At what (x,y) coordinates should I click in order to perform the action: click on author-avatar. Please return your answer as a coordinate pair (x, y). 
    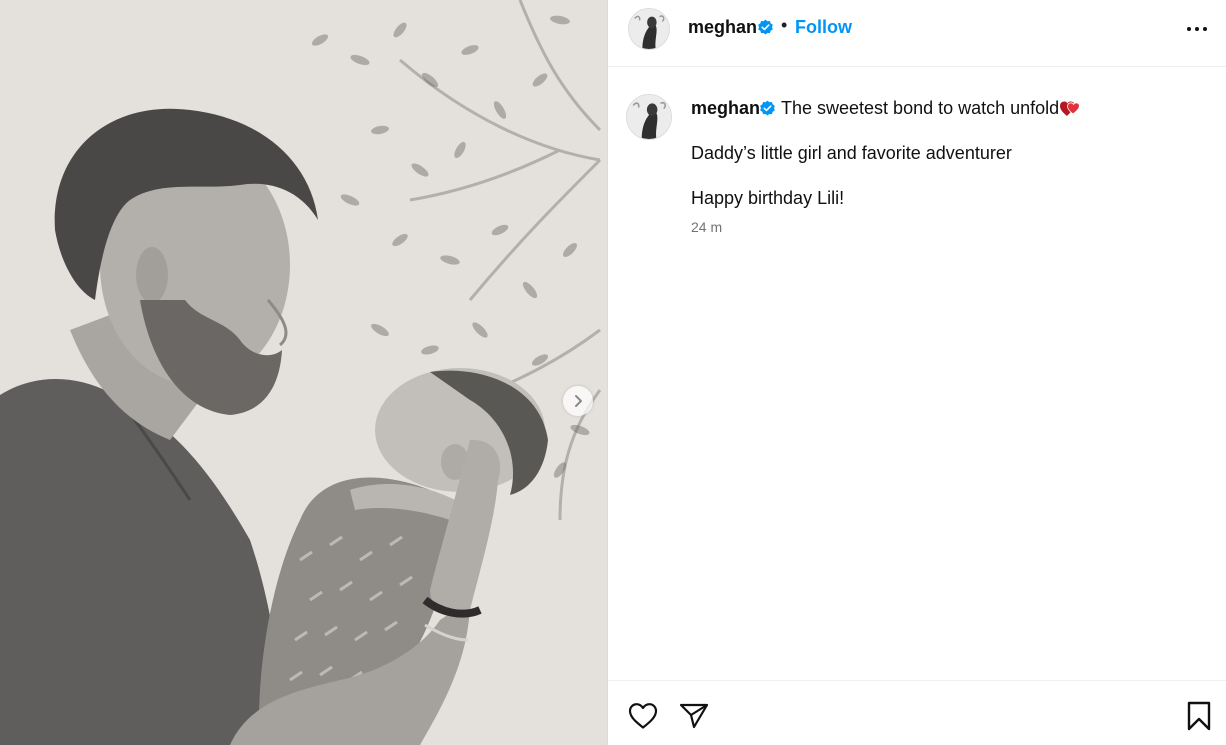
    Looking at the image, I should click on (649, 29).